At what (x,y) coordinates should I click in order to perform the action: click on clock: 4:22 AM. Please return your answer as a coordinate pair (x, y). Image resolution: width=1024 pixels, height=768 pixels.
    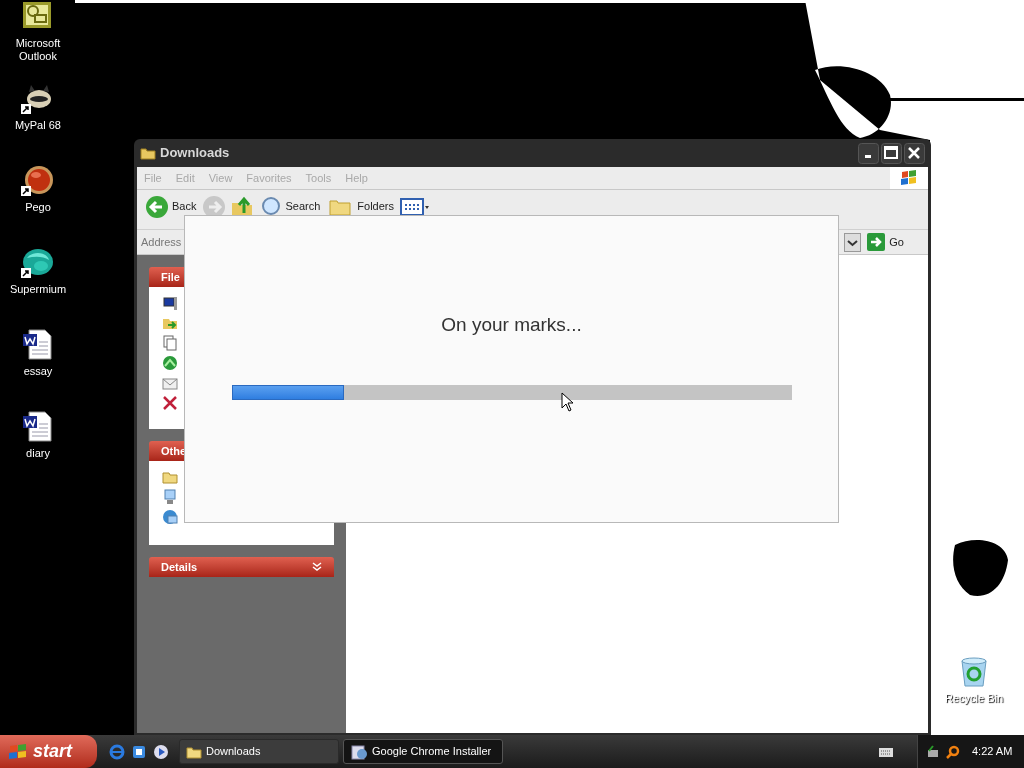
    Looking at the image, I should click on (992, 752).